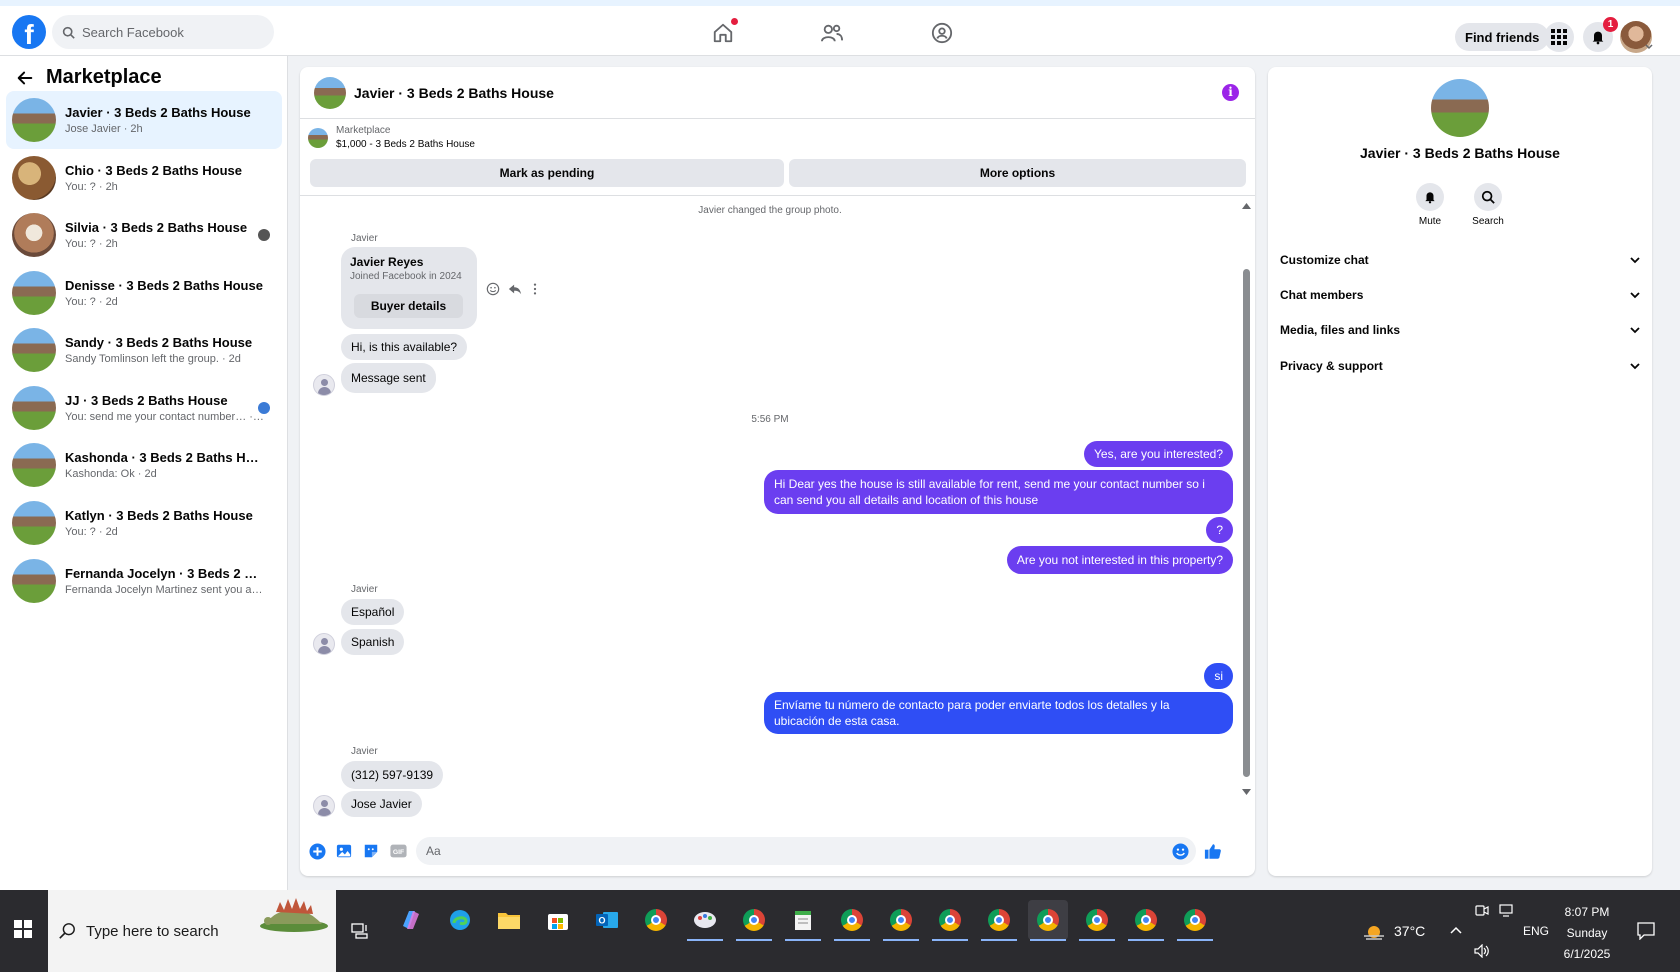 Image resolution: width=1680 pixels, height=972 pixels. Describe the element at coordinates (754, 920) in the screenshot. I see `chrome-profile-app-icon` at that location.